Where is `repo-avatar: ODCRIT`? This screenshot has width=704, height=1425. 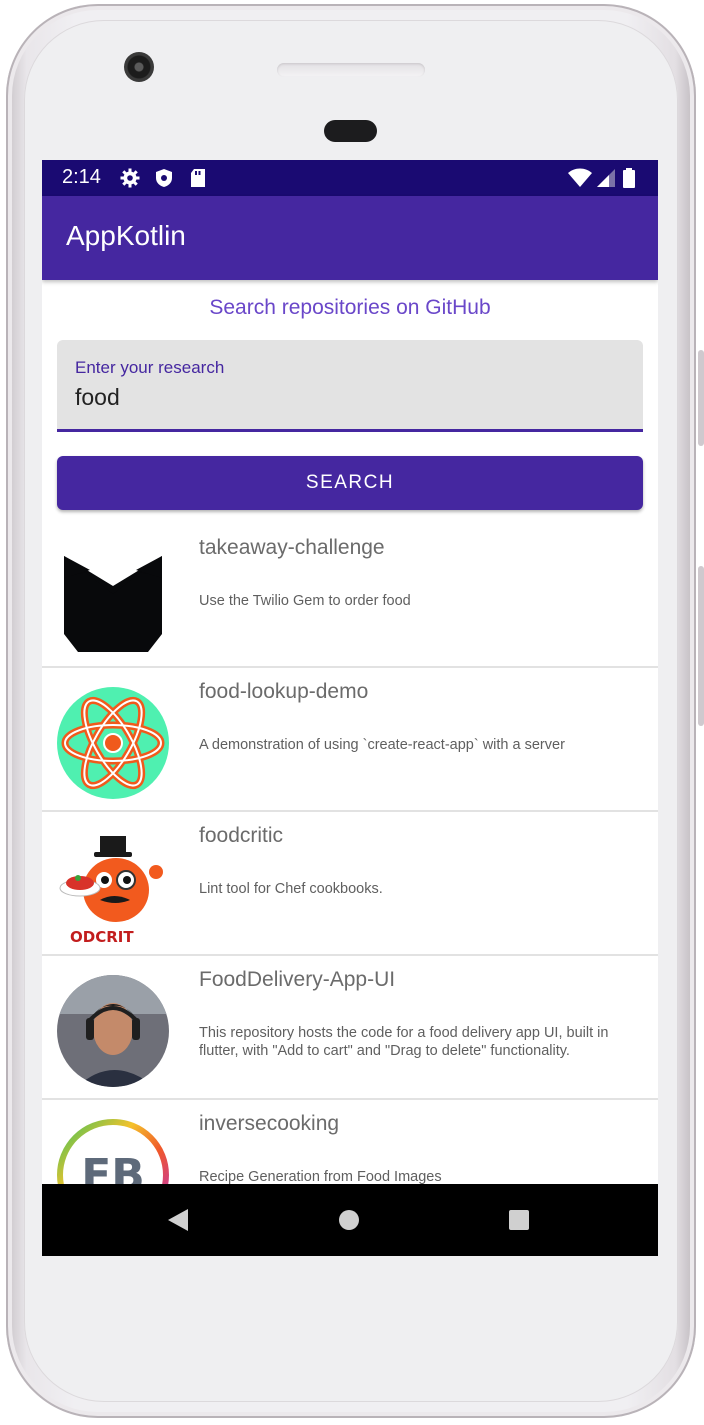 repo-avatar: ODCRIT is located at coordinates (113, 887).